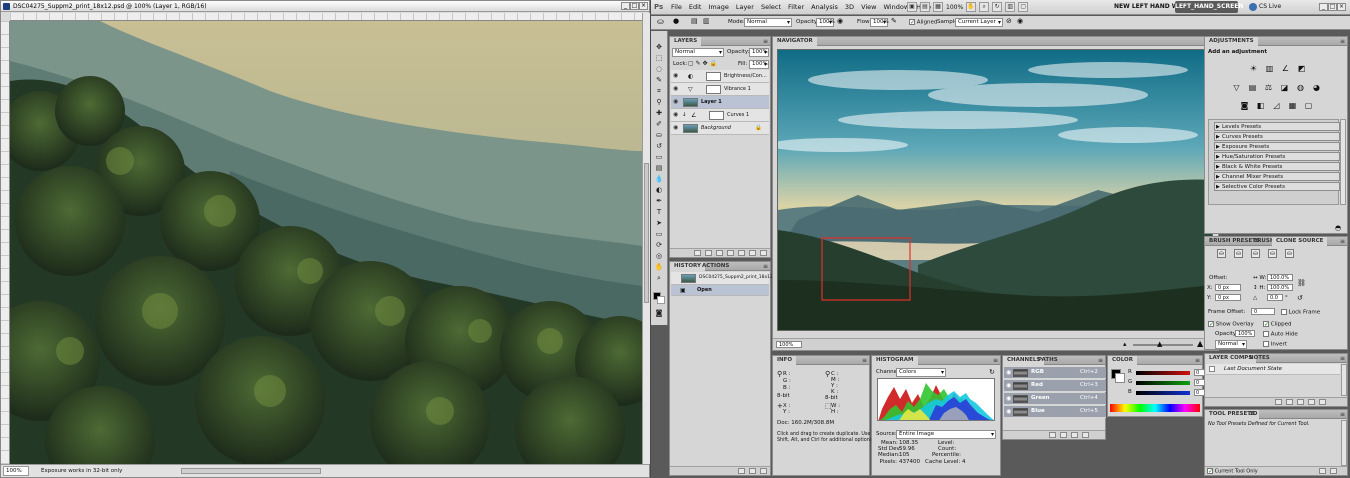 This screenshot has width=1350, height=478. Describe the element at coordinates (1231, 324) in the screenshot. I see `show-overlay-toggle: ✓ Show Overlay` at that location.